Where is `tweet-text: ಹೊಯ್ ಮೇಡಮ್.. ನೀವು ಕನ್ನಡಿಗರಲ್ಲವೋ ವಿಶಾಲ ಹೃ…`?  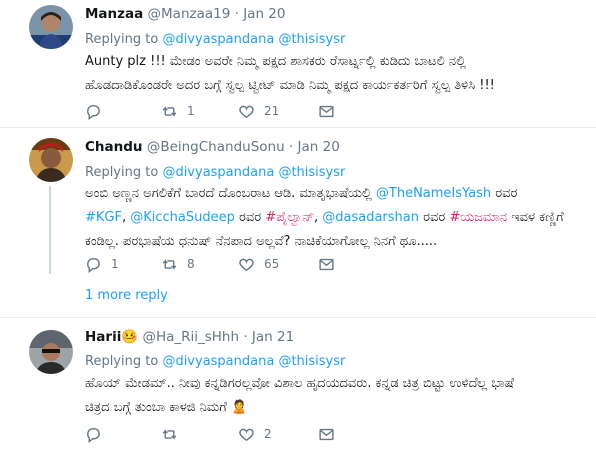 tweet-text: ಹೊಯ್ ಮೇಡಮ್.. ನೀವು ಕನ್ನಡಿಗರಲ್ಲವೋ ವಿಶಾಲ ಹೃ… is located at coordinates (300, 395).